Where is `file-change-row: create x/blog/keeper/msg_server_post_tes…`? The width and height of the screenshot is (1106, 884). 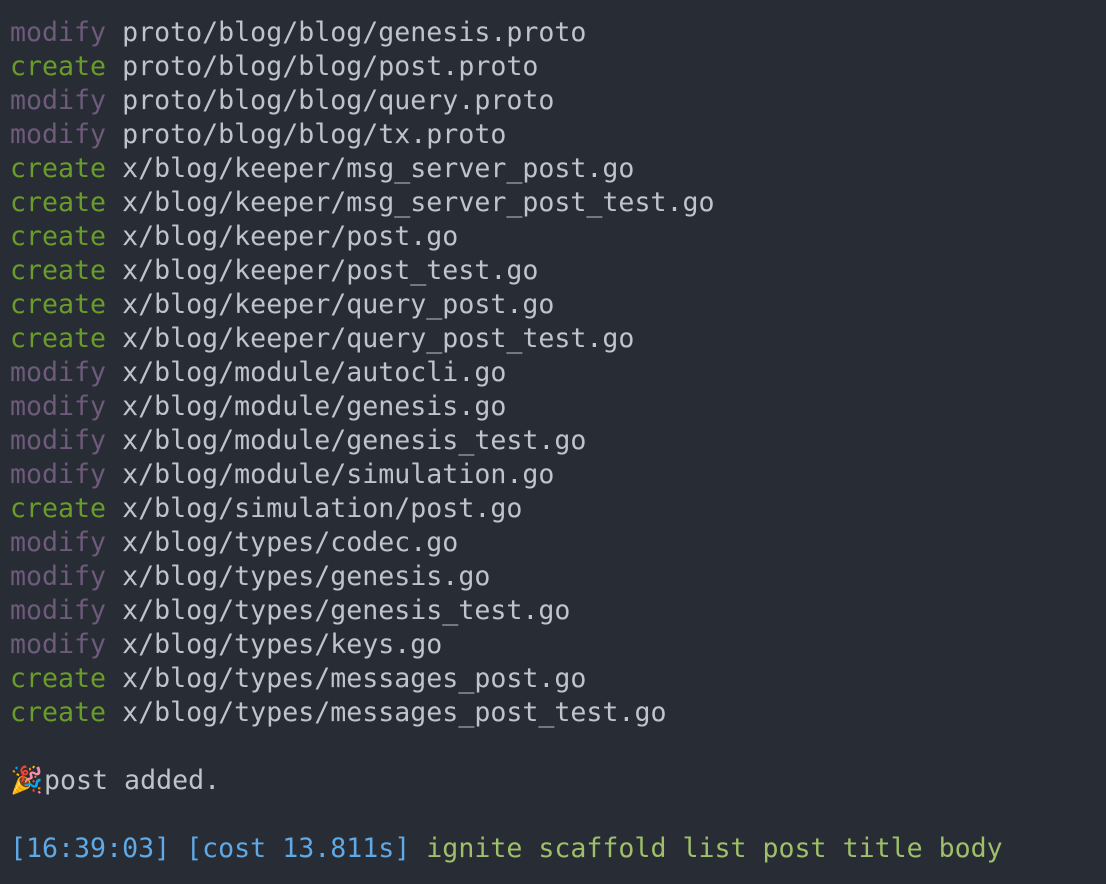 file-change-row: create x/blog/keeper/msg_server_post_tes… is located at coordinates (506, 203).